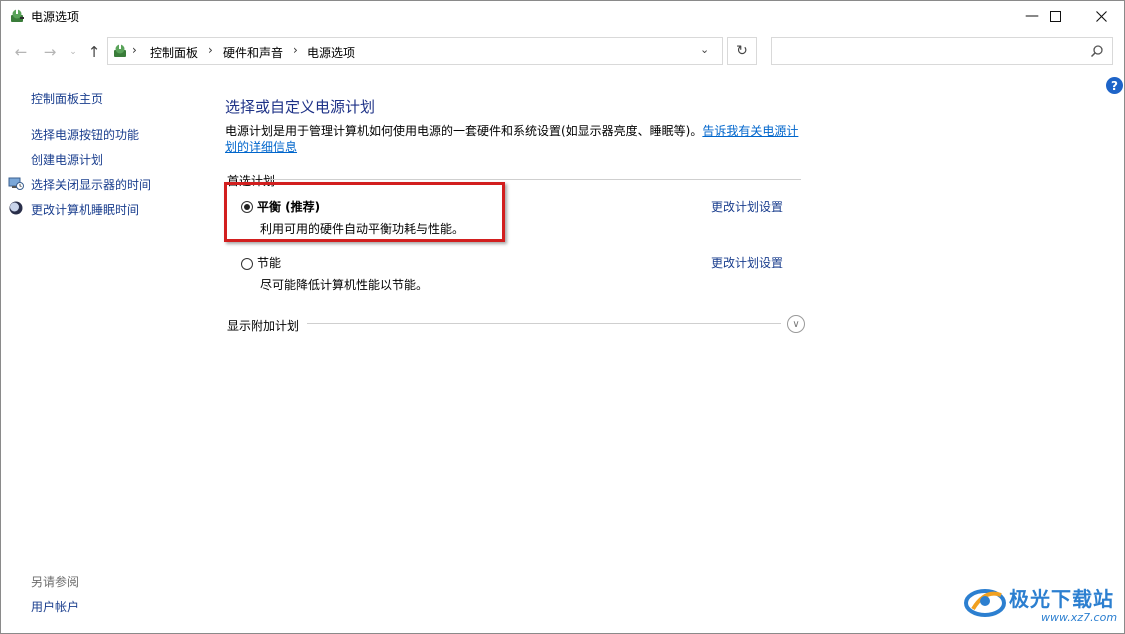 This screenshot has height=634, width=1125. I want to click on refresh-icon: ↻, so click(742, 51).